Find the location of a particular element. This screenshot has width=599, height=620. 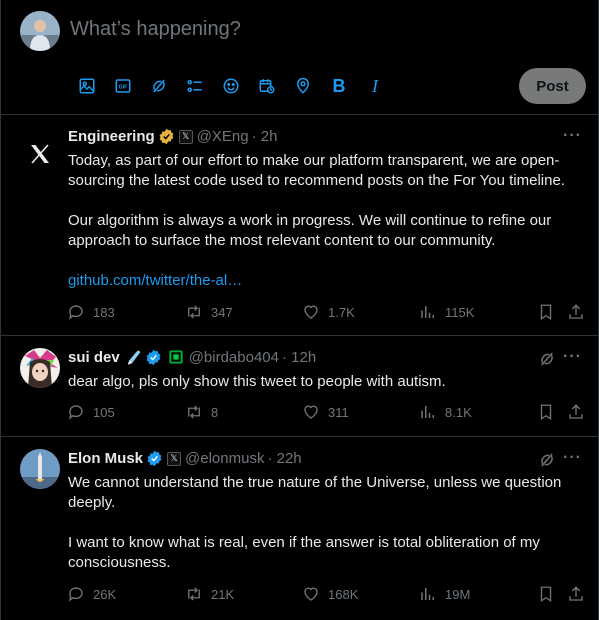

reply-button: 26K is located at coordinates (91, 594).